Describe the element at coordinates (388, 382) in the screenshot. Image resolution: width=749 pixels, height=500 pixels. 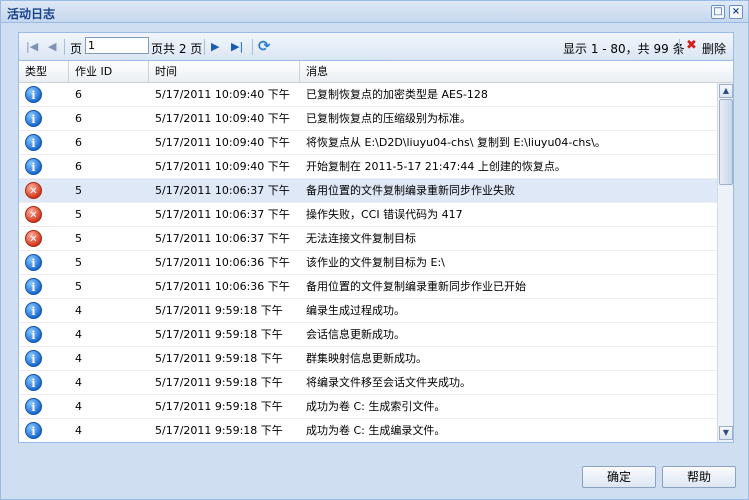
I see `message-cell: 将编录文件移至会话文件夹成功。` at that location.